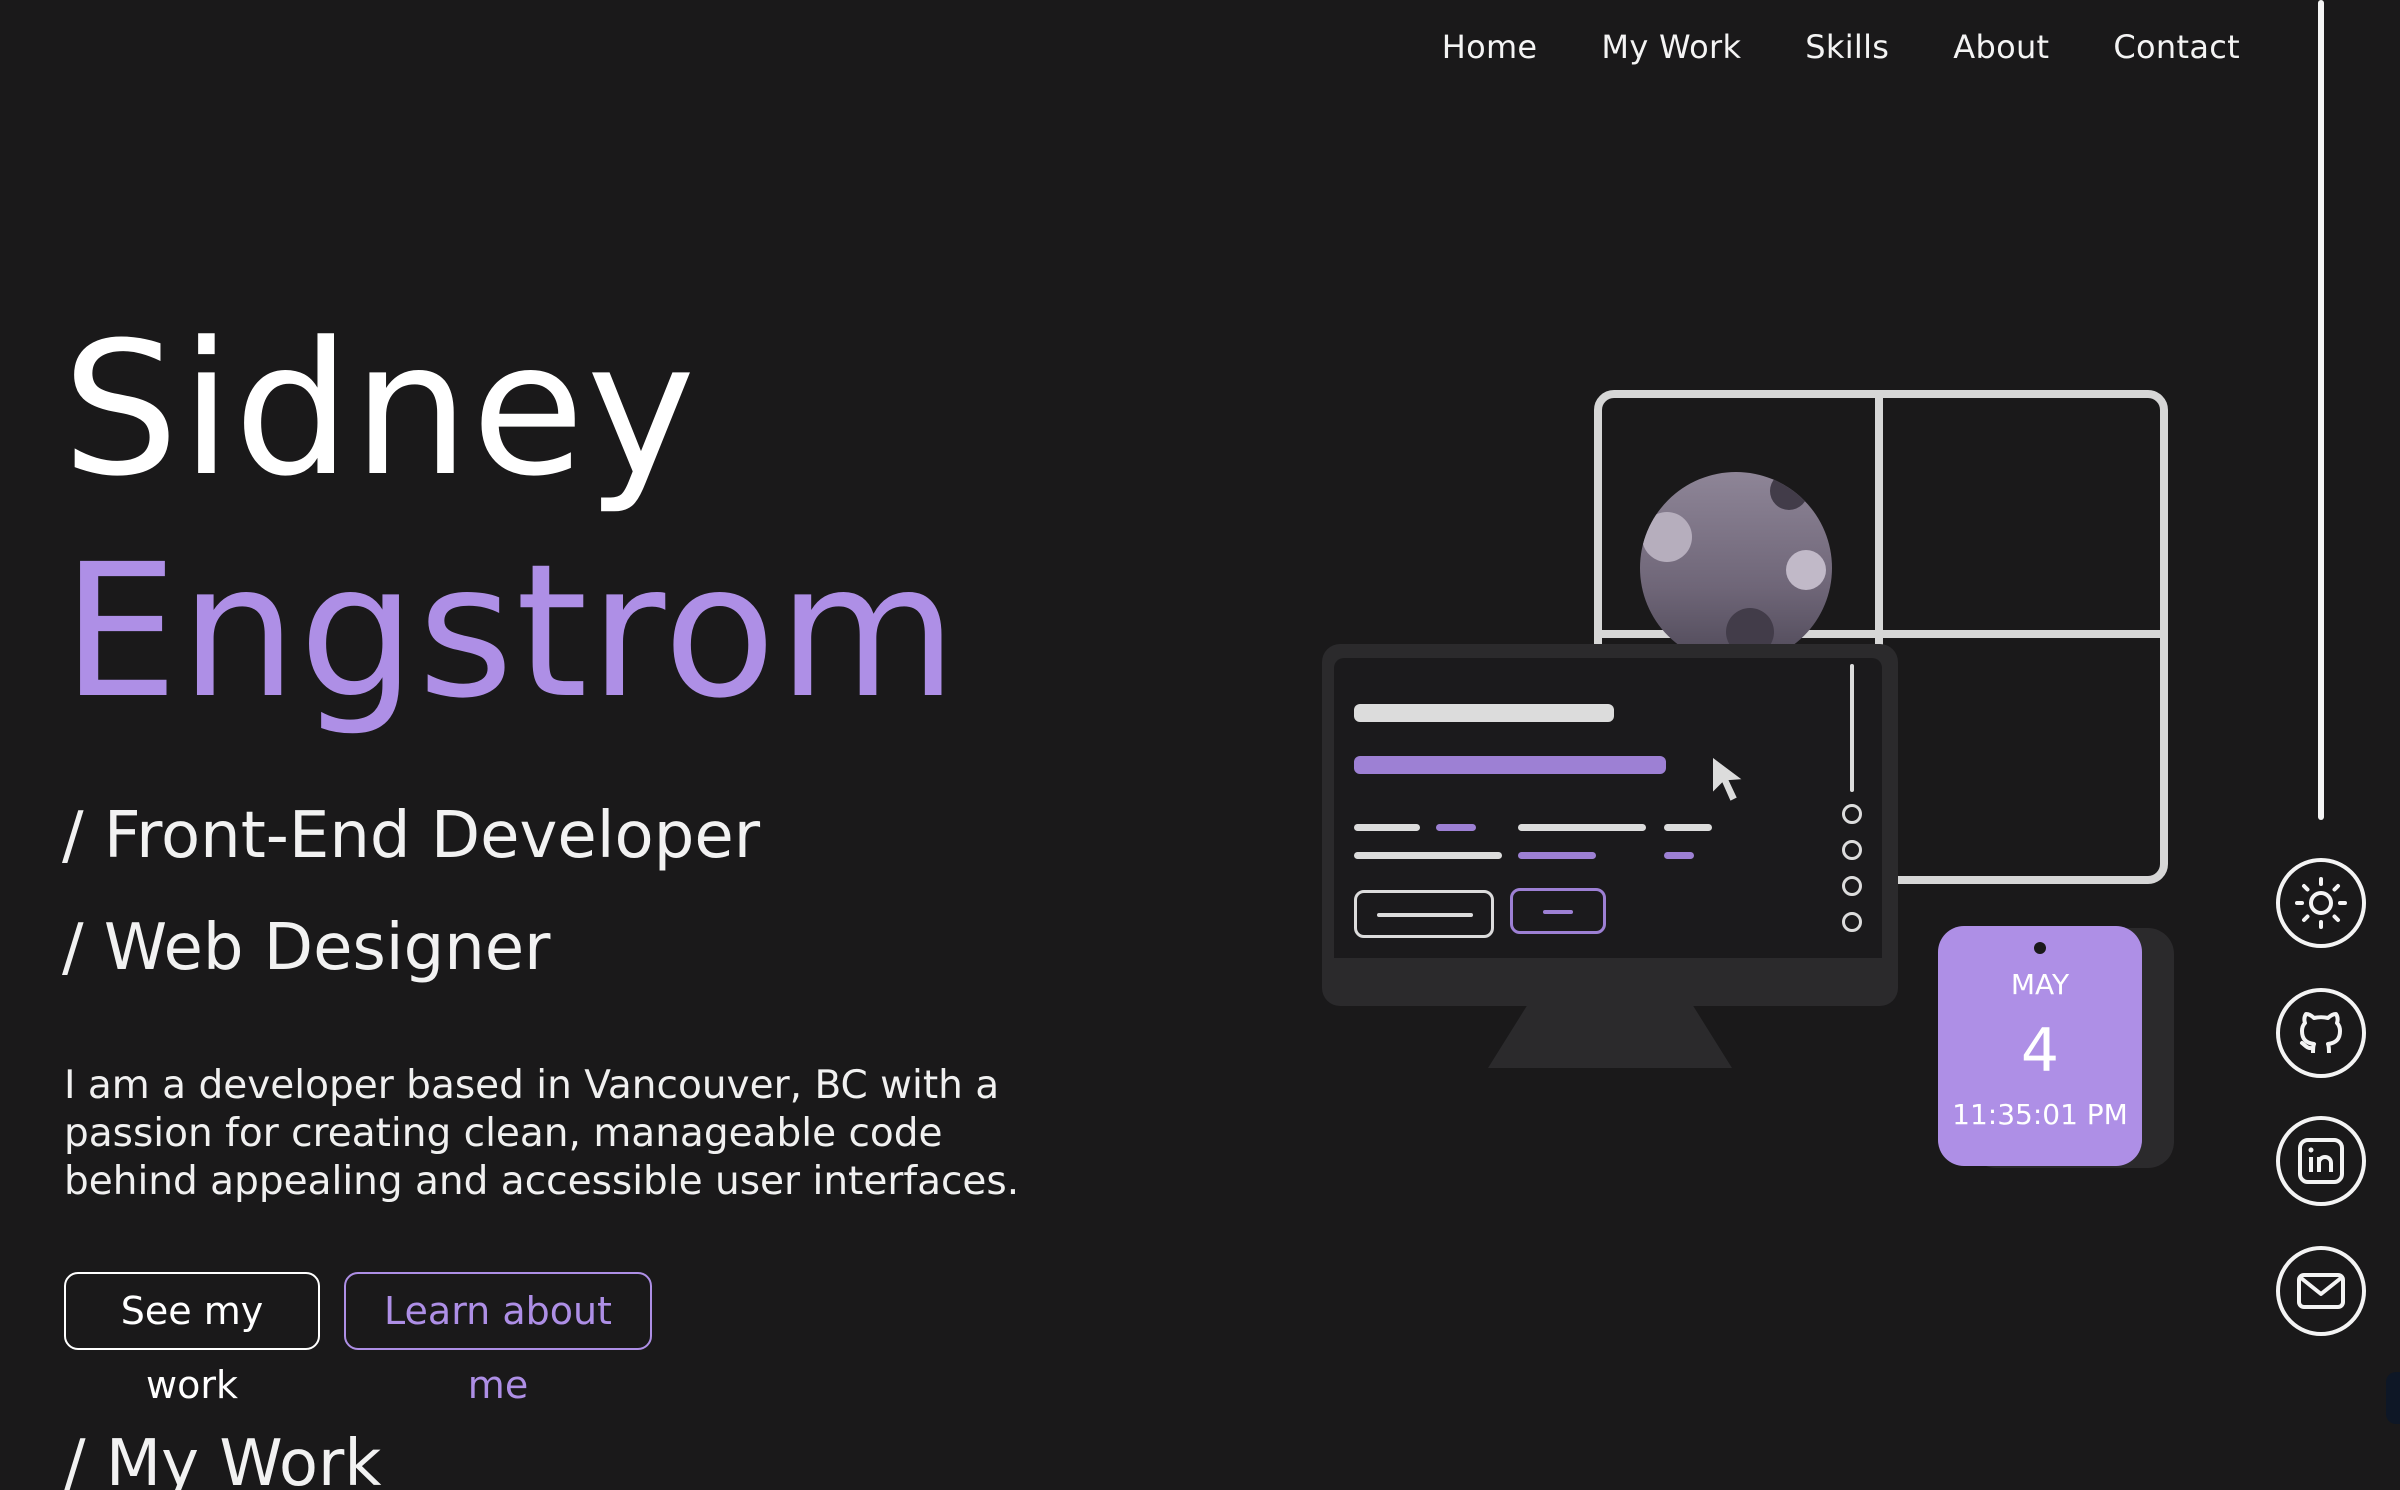 The width and height of the screenshot is (2400, 1490). I want to click on screen-outline-button, so click(1424, 914).